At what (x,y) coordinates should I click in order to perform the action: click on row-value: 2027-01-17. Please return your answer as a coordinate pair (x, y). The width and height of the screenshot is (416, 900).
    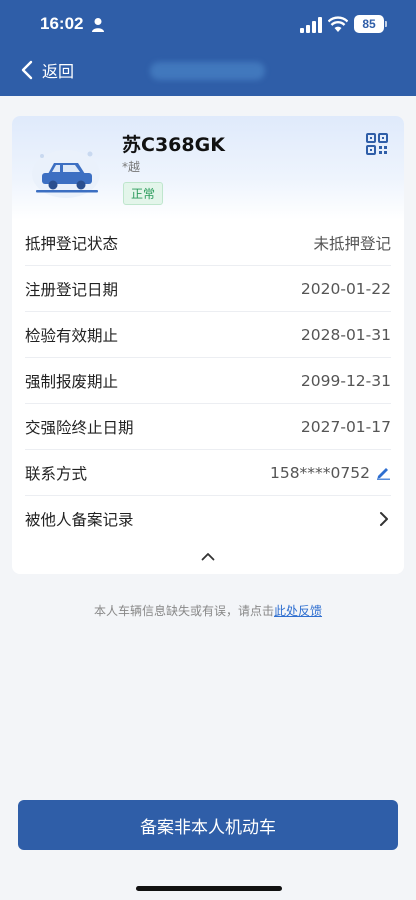
    Looking at the image, I should click on (345, 426).